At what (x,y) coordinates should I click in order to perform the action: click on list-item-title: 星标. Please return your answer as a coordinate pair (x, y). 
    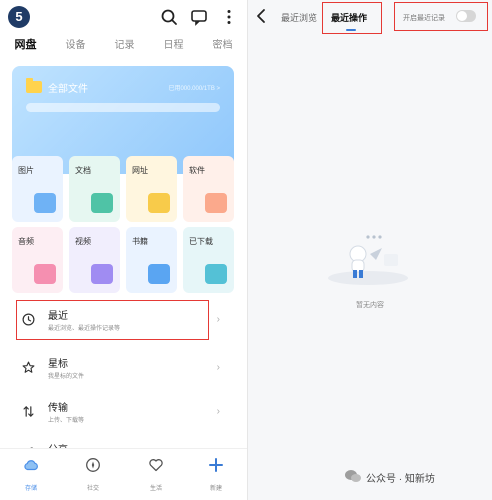
    Looking at the image, I should click on (58, 364).